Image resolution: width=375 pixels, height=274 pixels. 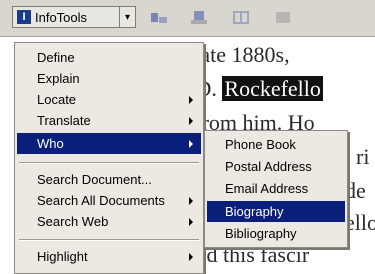 I want to click on submenu-item-label: Email Address, so click(x=267, y=188).